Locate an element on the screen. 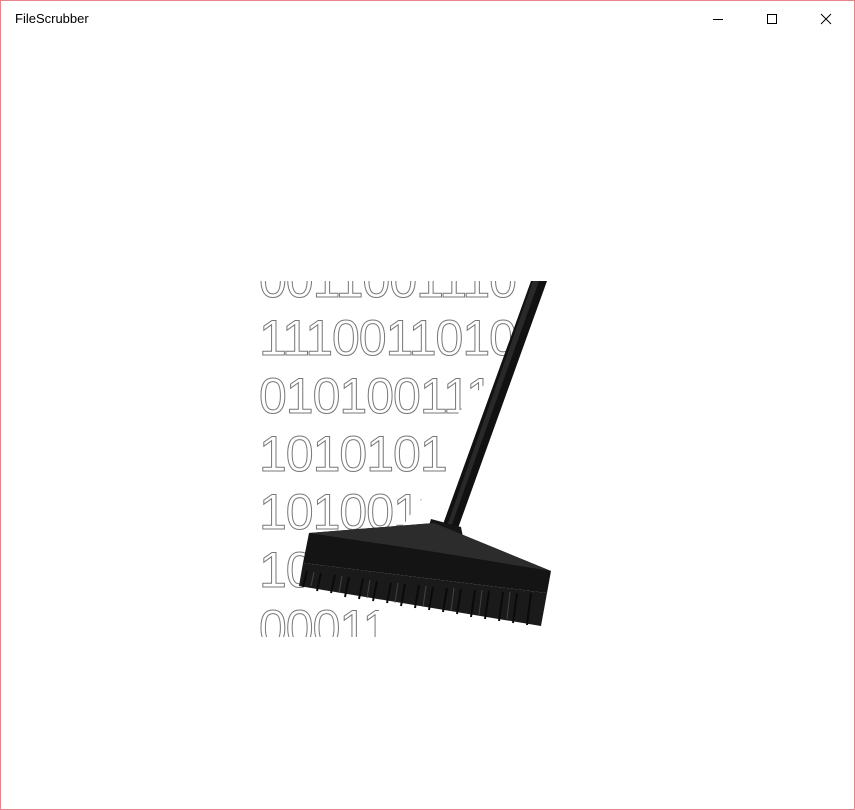 This screenshot has width=855, height=810. window-title: FileScrubber is located at coordinates (52, 18).